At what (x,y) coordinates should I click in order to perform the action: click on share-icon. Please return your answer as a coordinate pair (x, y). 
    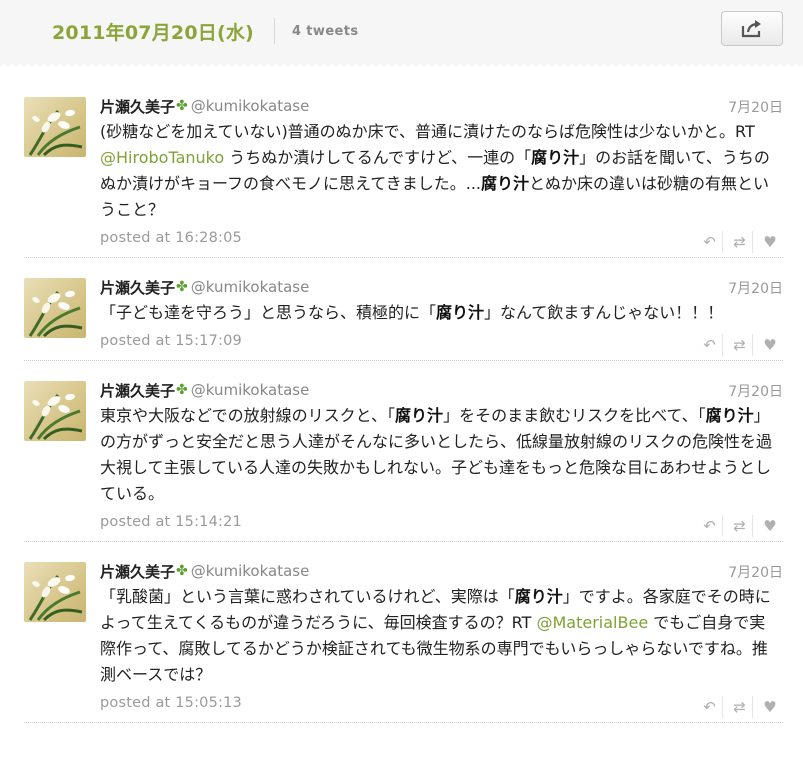
    Looking at the image, I should click on (751, 28).